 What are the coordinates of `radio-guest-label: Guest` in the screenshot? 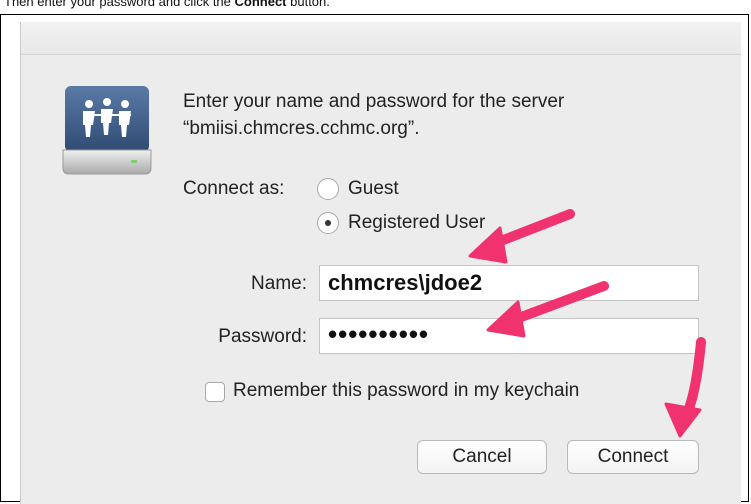 It's located at (373, 189).